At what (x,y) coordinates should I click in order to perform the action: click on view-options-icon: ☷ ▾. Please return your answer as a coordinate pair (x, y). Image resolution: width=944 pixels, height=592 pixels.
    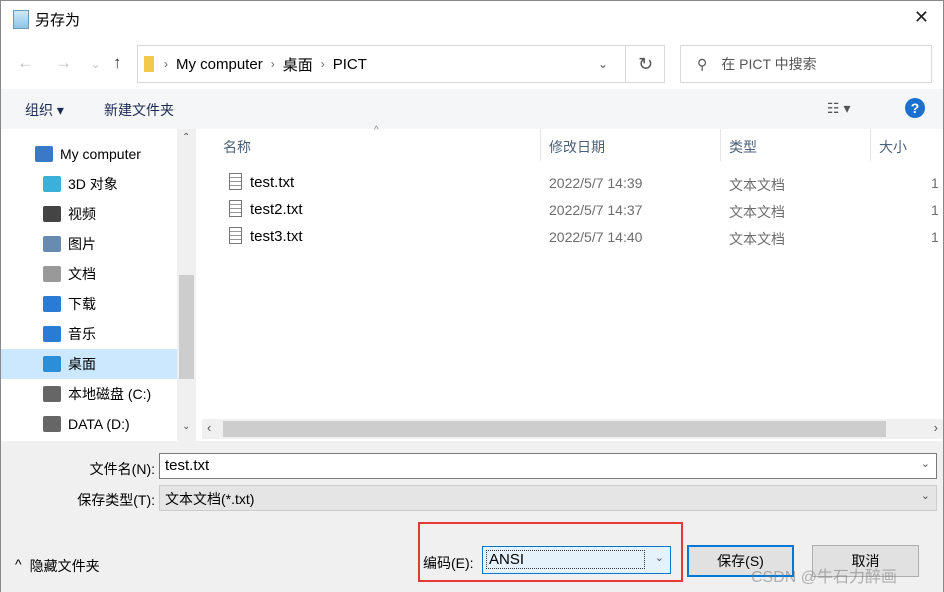
    Looking at the image, I should click on (838, 108).